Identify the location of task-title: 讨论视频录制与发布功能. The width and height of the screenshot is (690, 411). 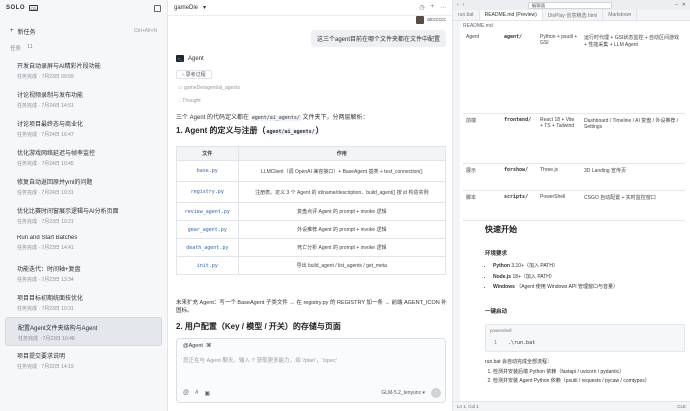
(50, 96).